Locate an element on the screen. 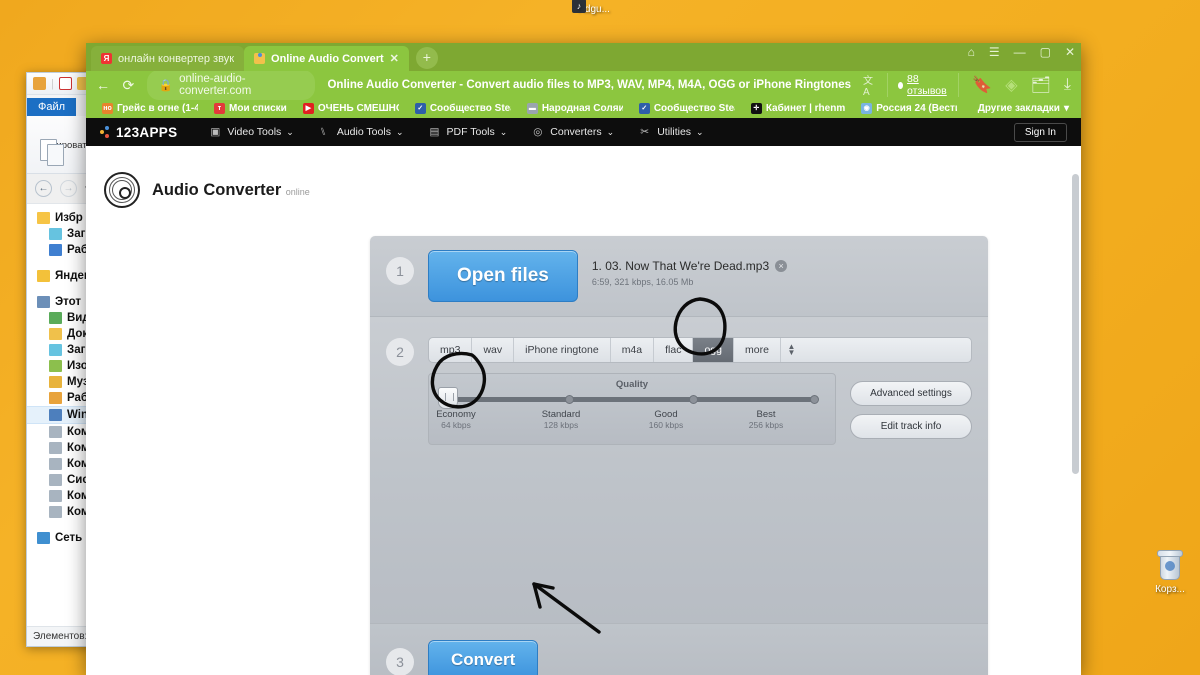  menu-icon: ☰ is located at coordinates (994, 52).